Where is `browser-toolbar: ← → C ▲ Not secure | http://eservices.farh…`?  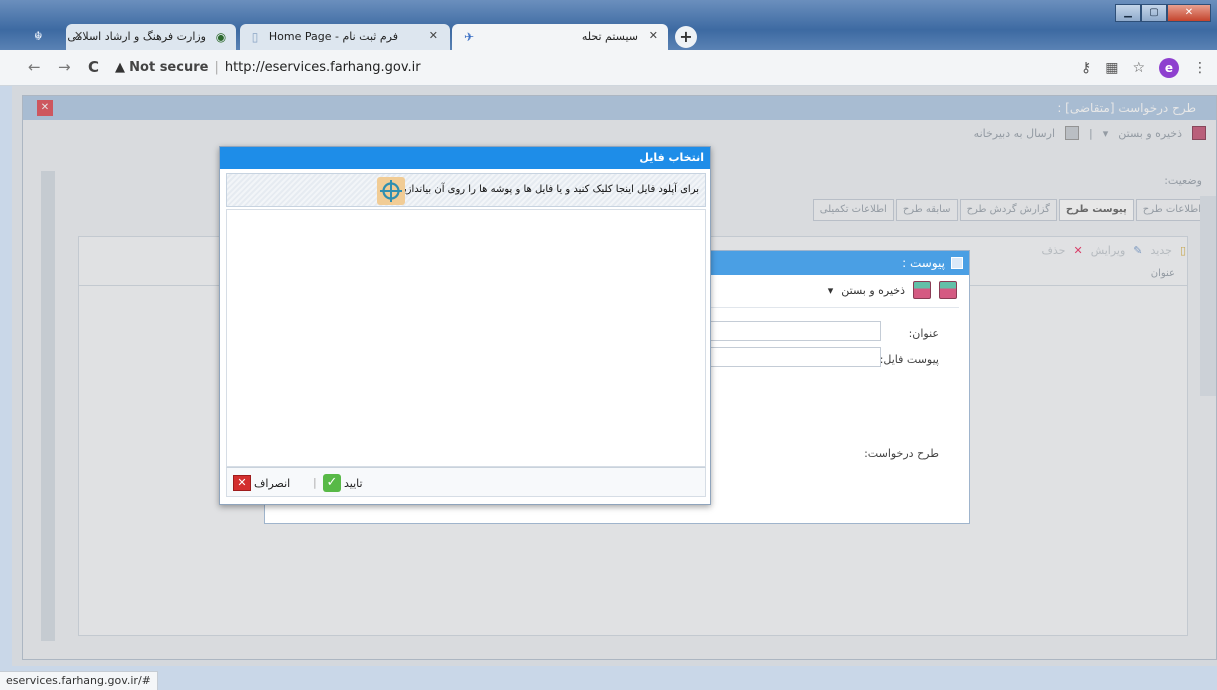
browser-toolbar: ← → C ▲ Not secure | http://eservices.farh… is located at coordinates (608, 68).